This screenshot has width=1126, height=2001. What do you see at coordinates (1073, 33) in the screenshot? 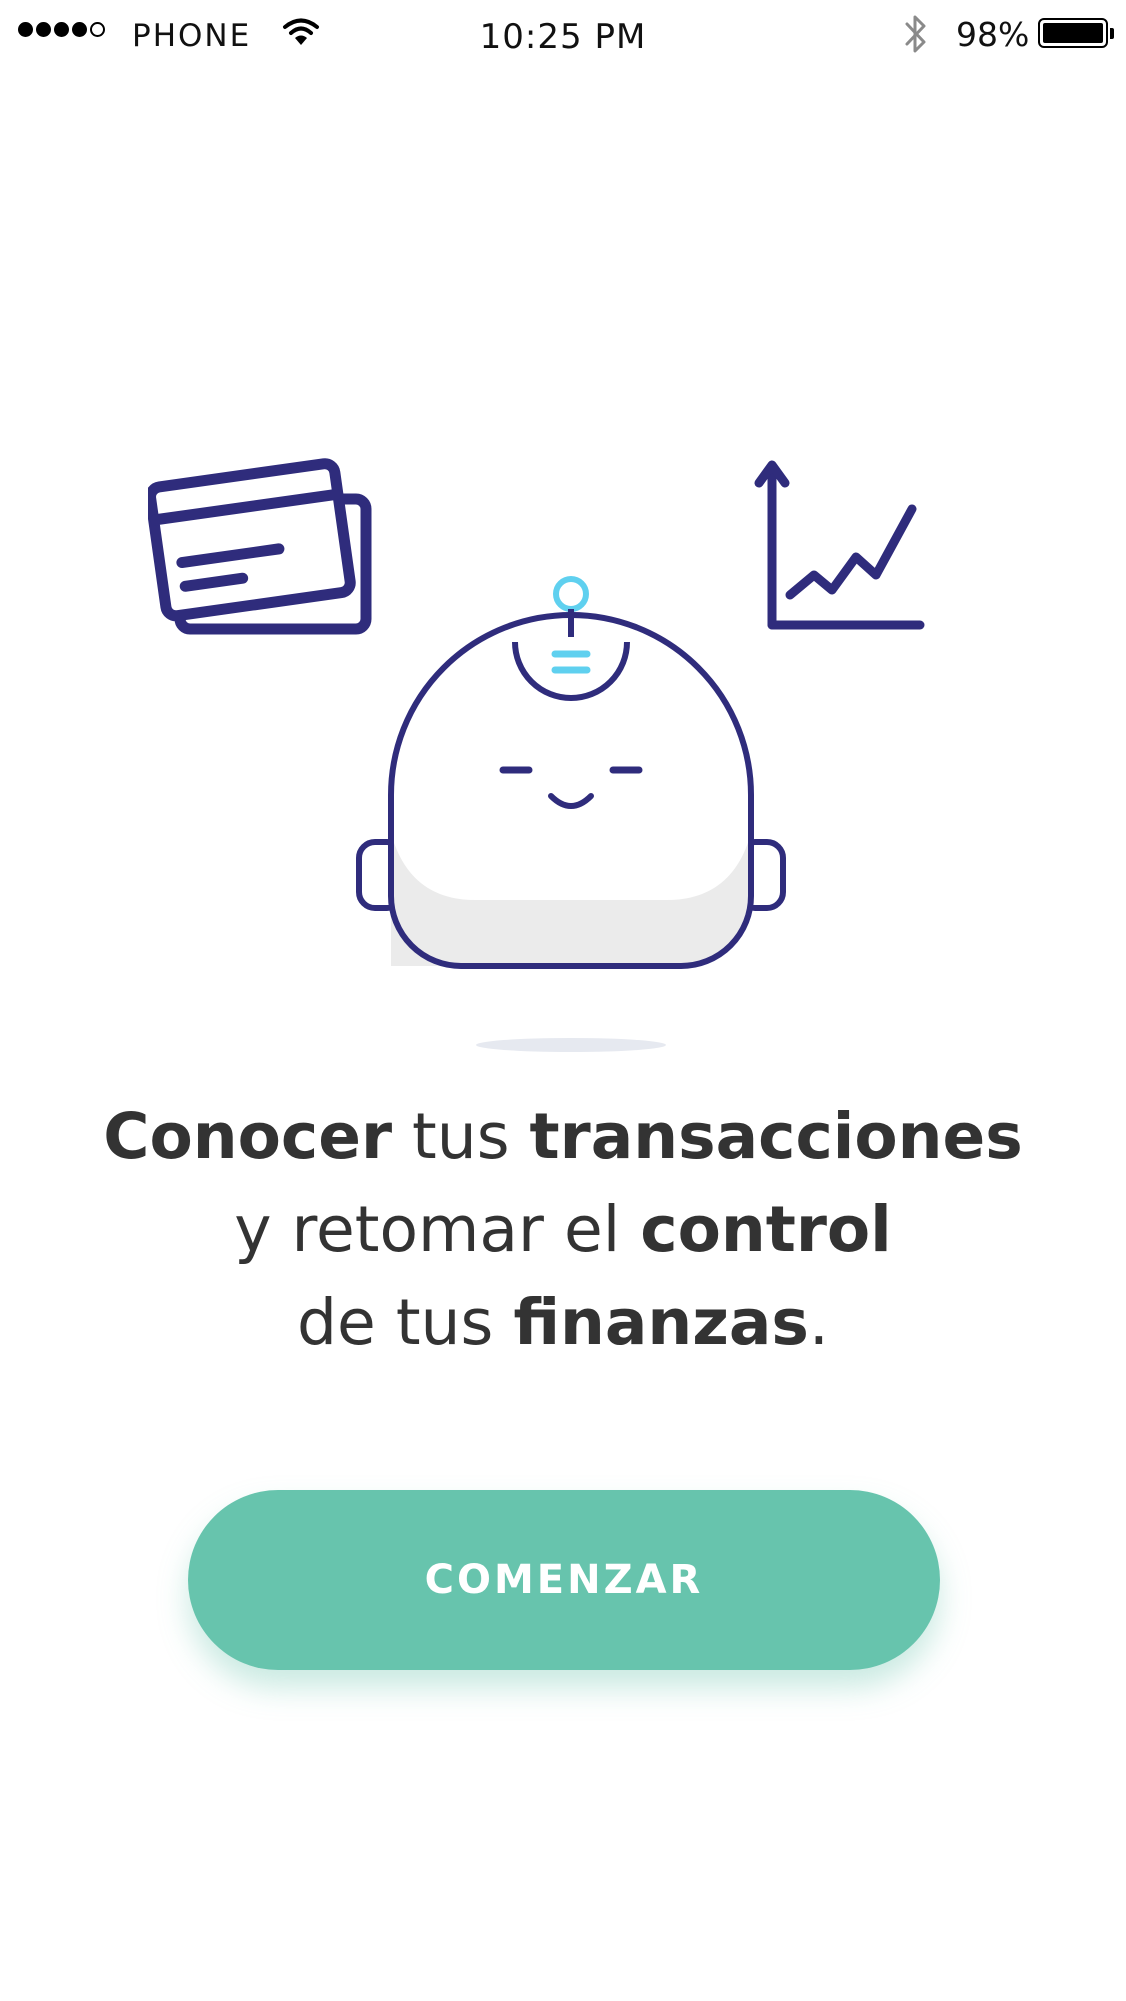
I see `battery-icon` at bounding box center [1073, 33].